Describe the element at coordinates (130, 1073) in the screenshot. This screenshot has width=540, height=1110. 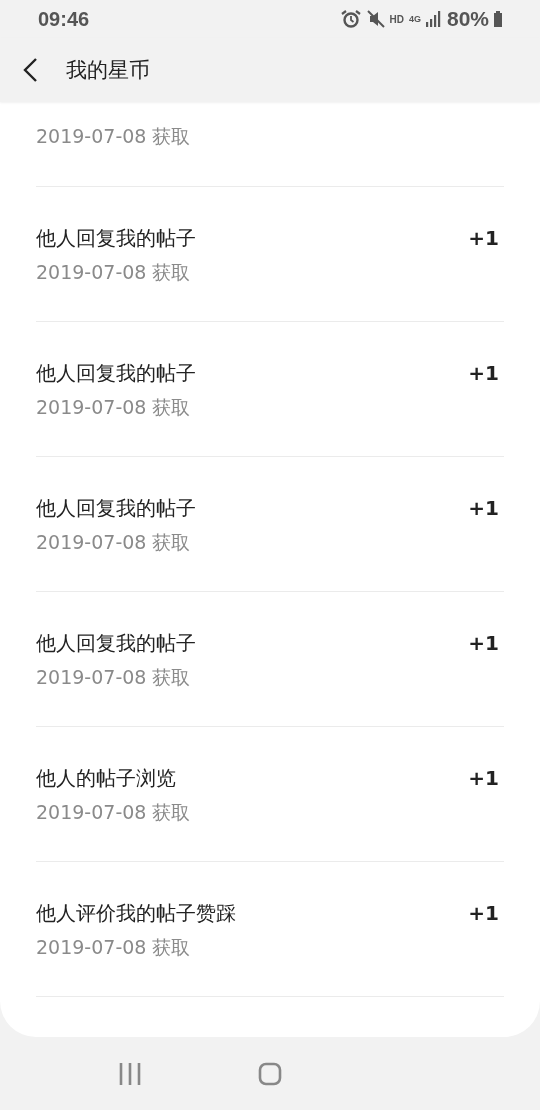
I see `recent-apps-icon` at that location.